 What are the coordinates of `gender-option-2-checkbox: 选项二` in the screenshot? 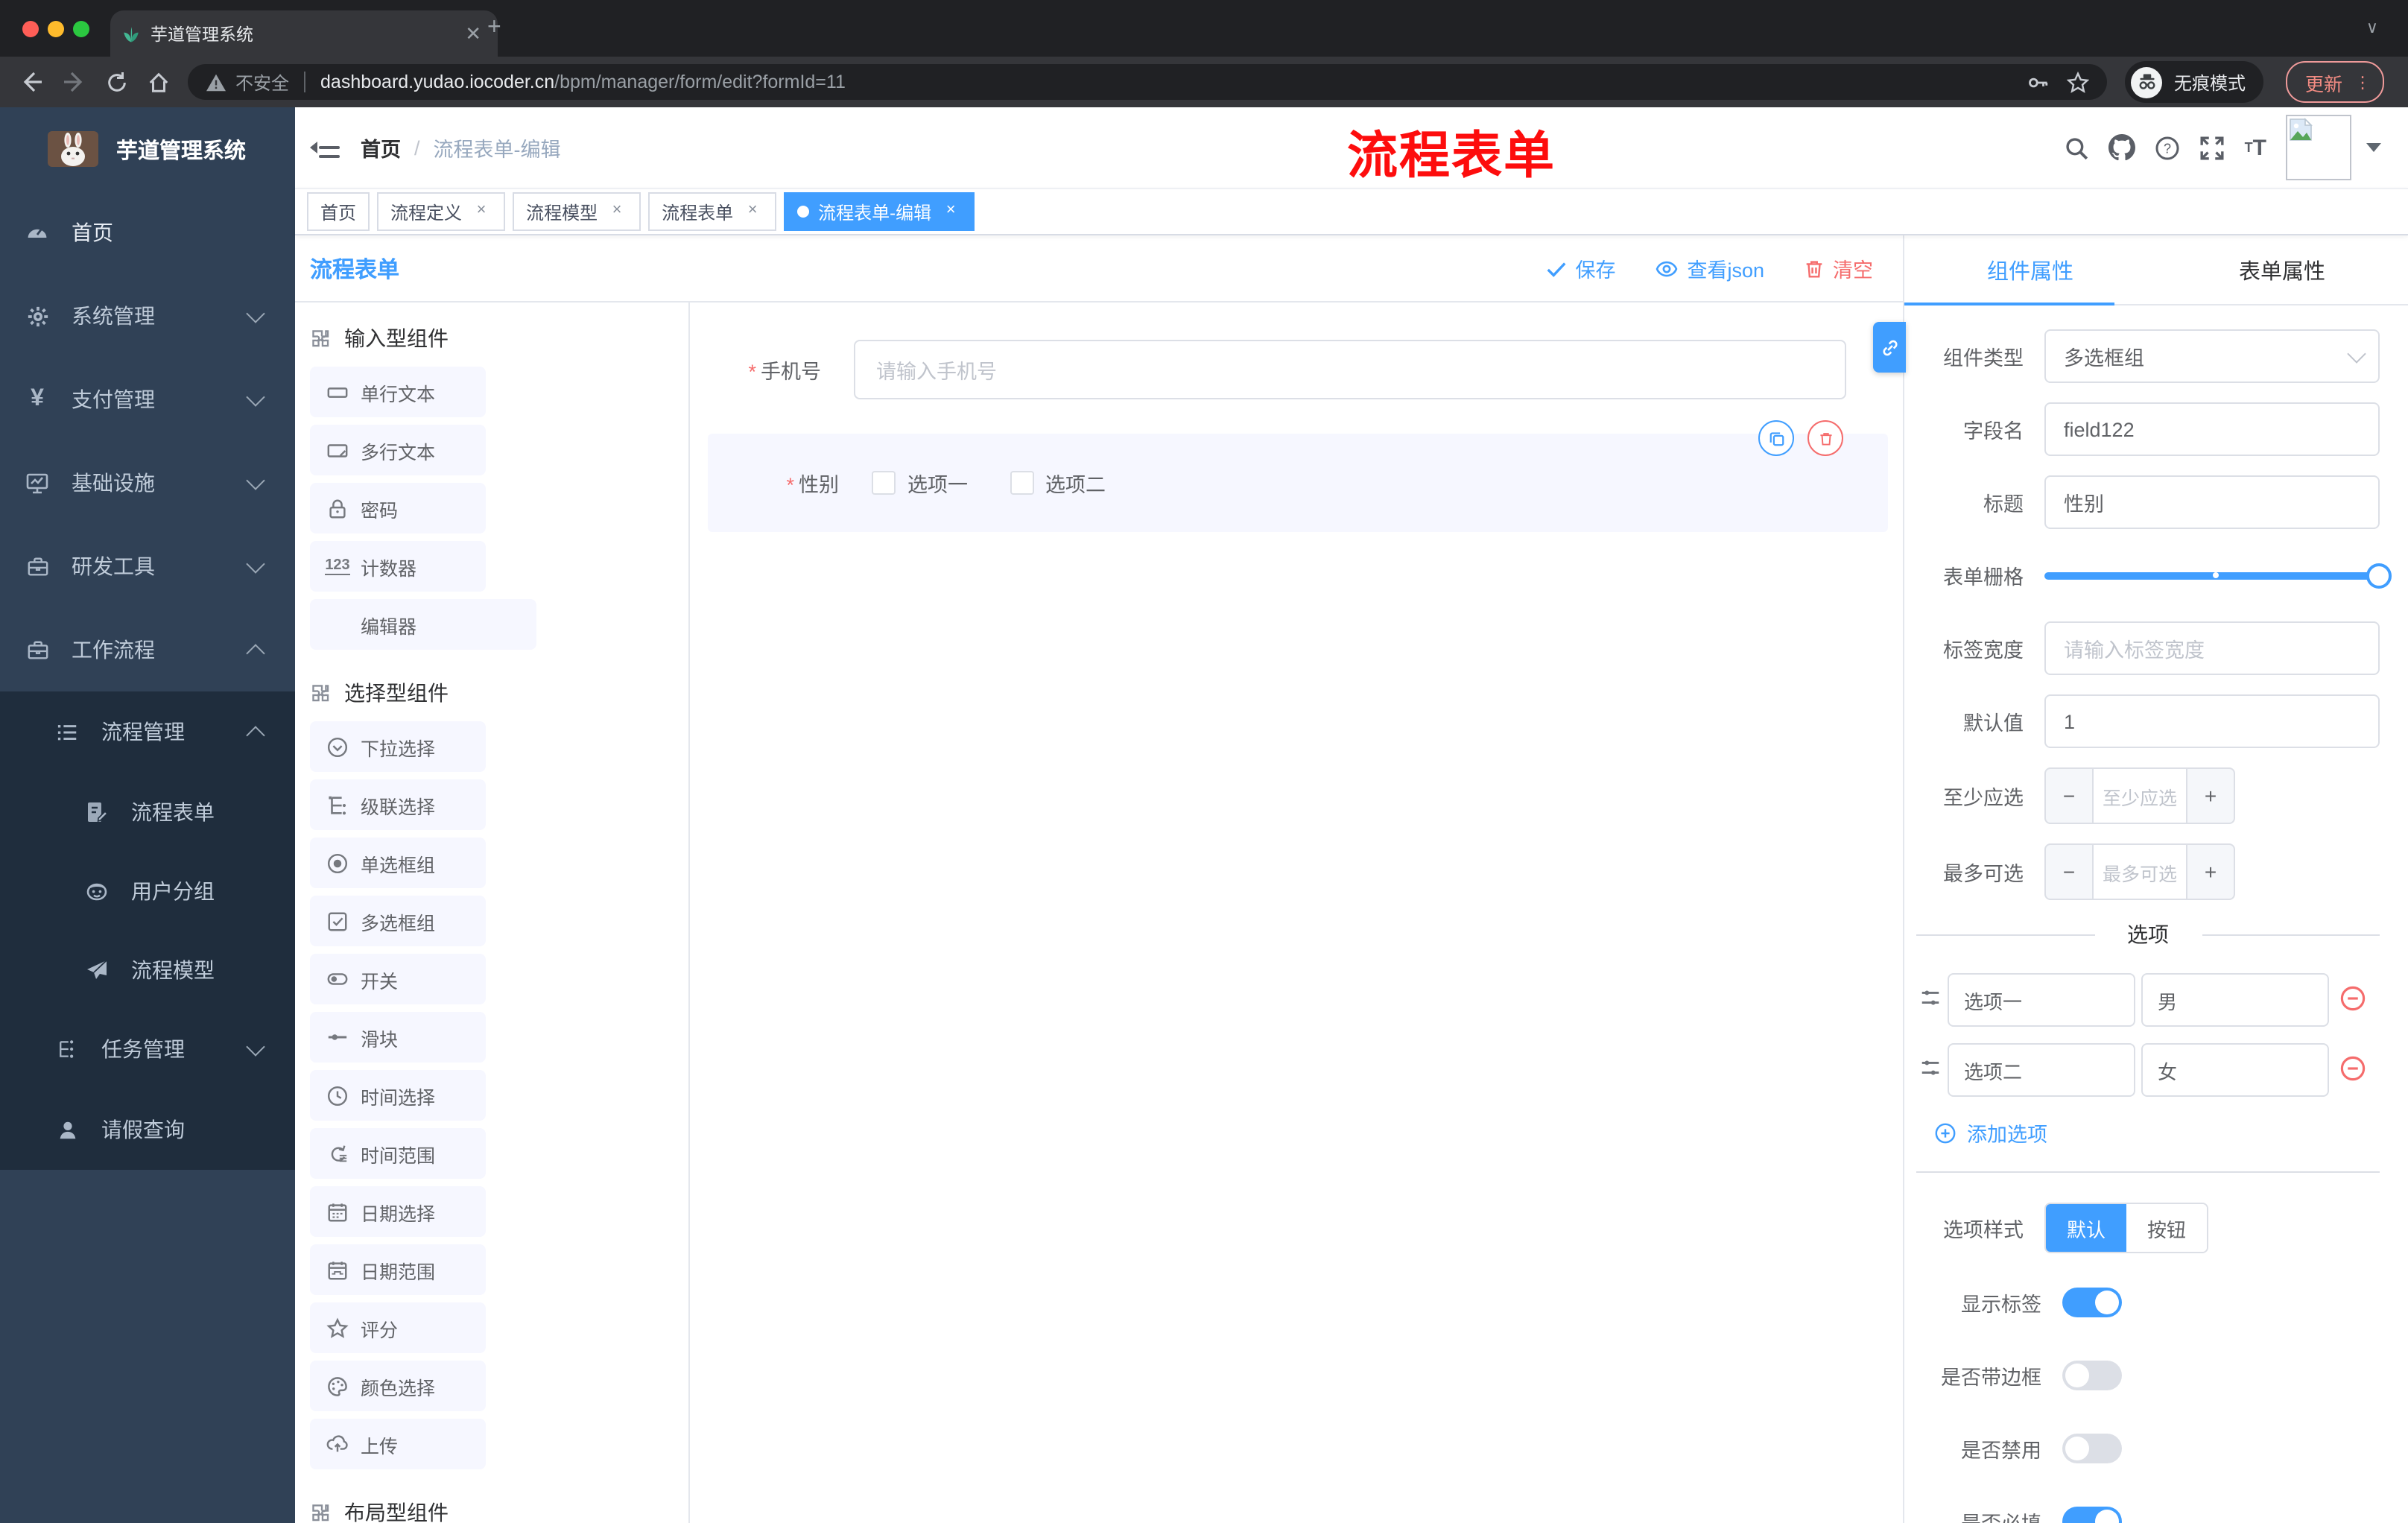 It's located at (1058, 483).